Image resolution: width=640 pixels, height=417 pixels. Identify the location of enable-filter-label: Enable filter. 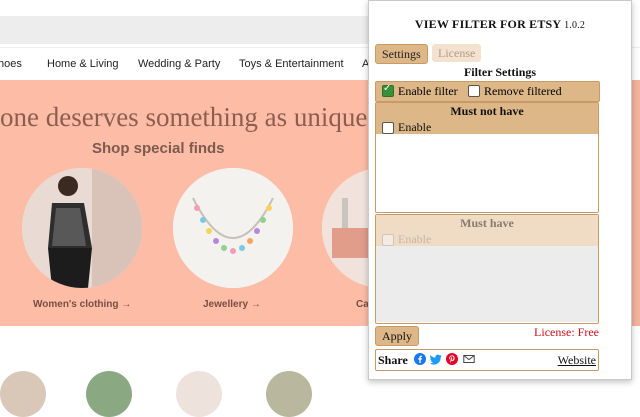
(428, 91).